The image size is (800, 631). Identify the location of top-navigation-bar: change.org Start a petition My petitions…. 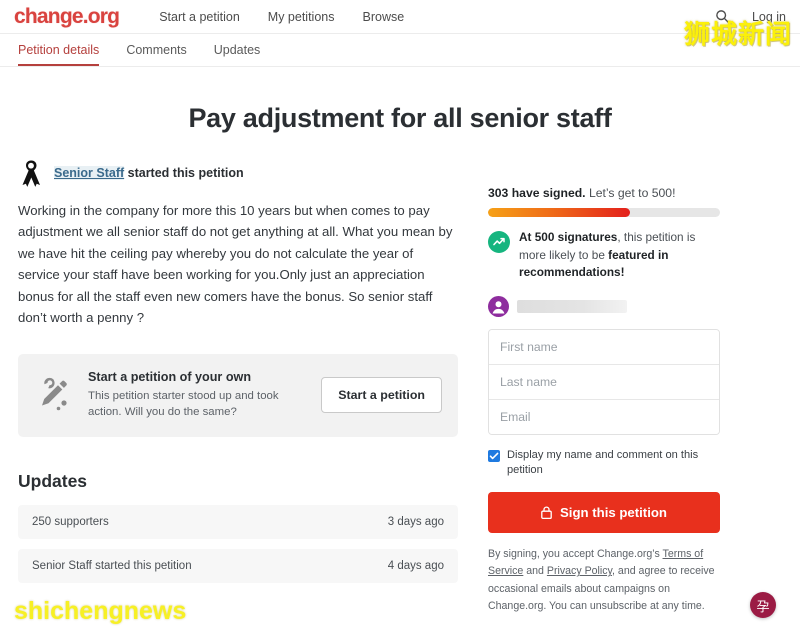
(400, 17).